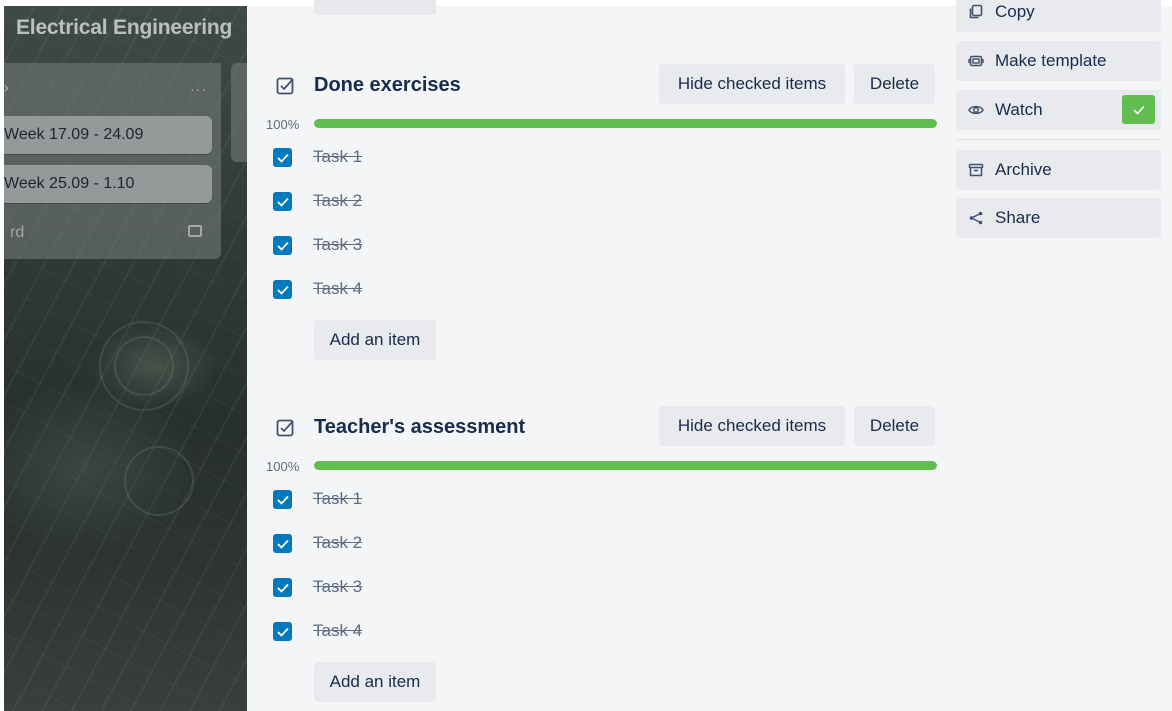  Describe the element at coordinates (124, 28) in the screenshot. I see `board-title: Electrical Engineering` at that location.